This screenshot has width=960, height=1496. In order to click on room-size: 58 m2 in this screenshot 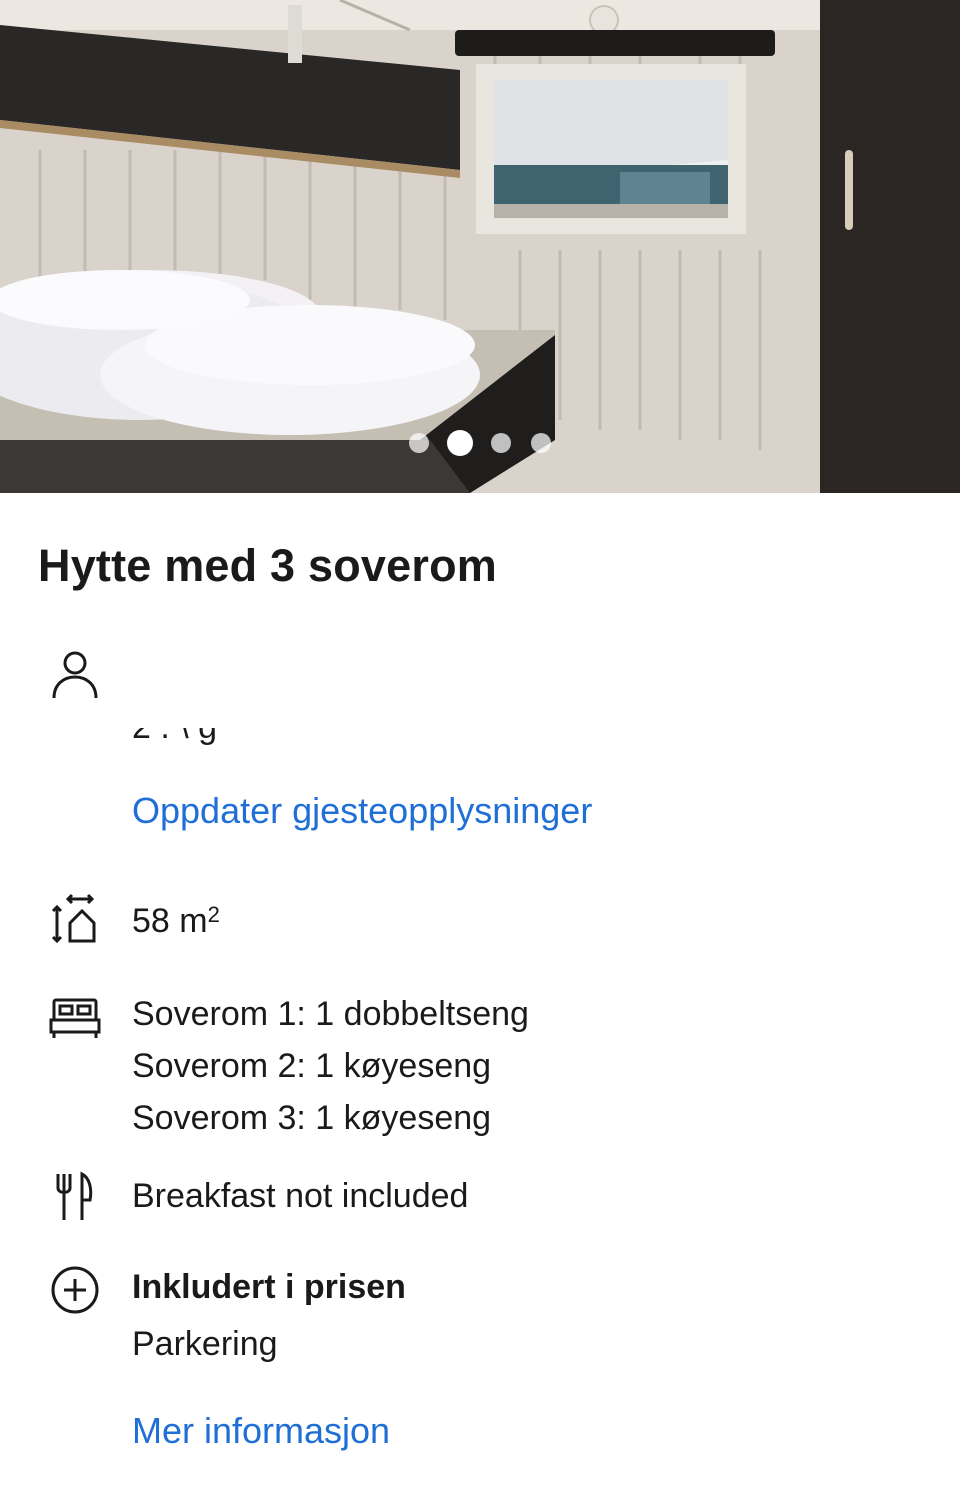, I will do `click(176, 921)`.